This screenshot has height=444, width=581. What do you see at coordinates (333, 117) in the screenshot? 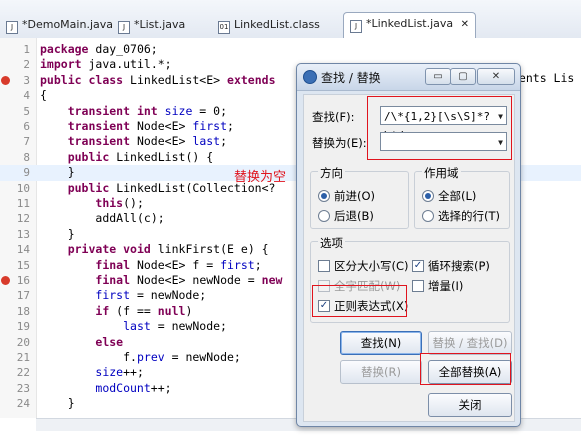
I see `find-label: 查找(F):` at bounding box center [333, 117].